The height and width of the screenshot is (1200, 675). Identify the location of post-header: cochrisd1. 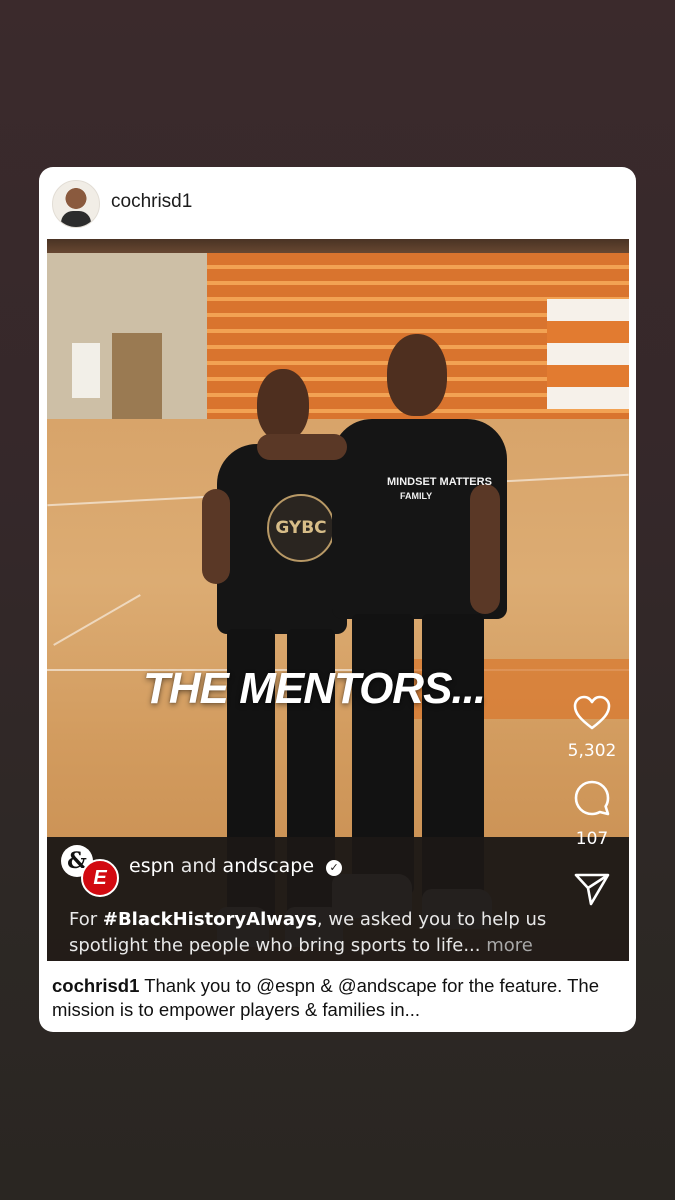
(337, 202).